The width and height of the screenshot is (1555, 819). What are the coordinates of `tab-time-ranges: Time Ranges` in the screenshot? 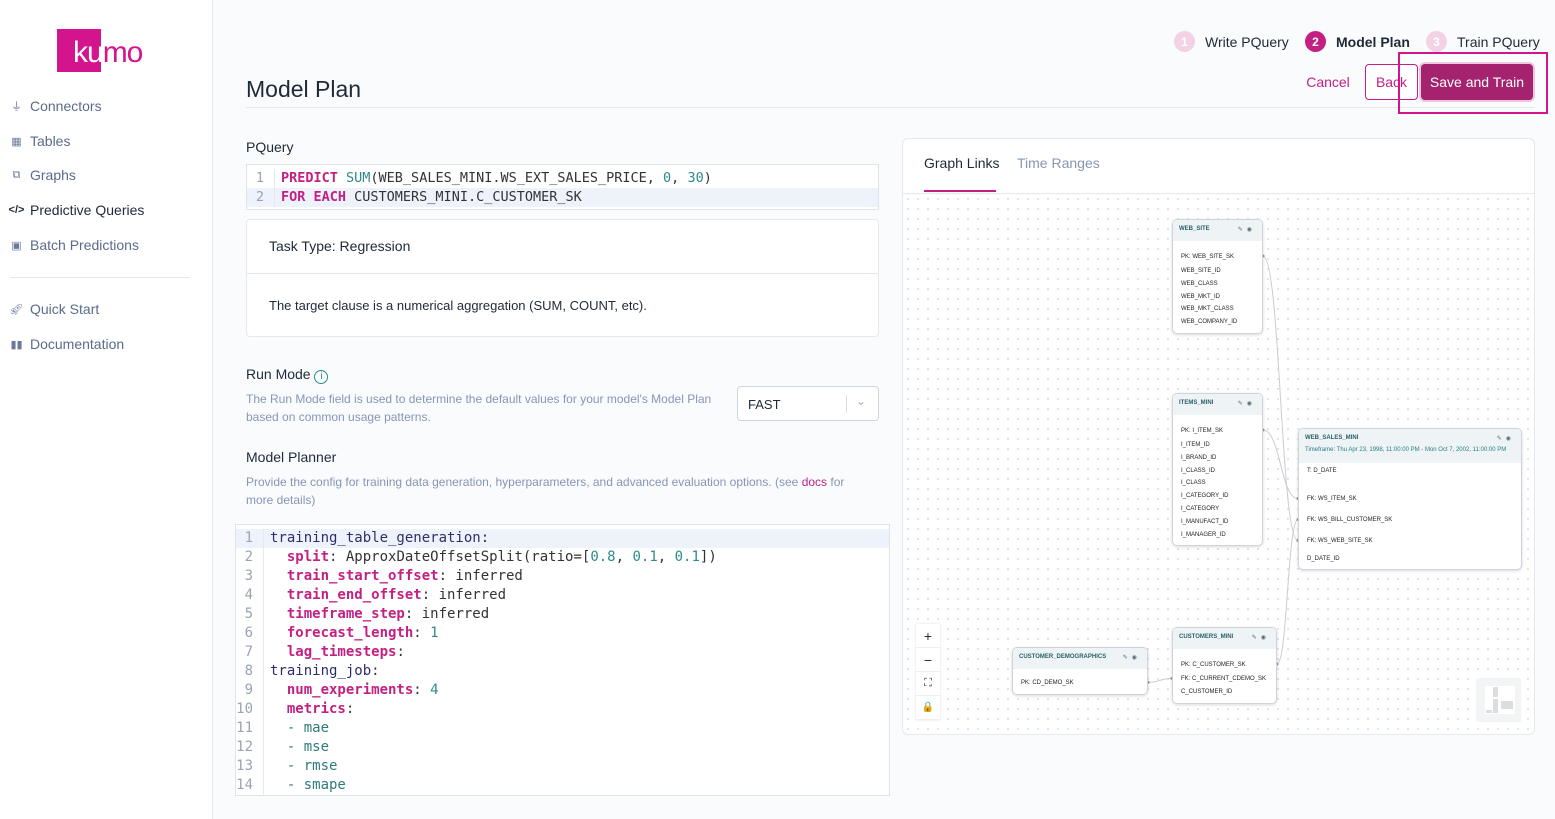 It's located at (1058, 163).